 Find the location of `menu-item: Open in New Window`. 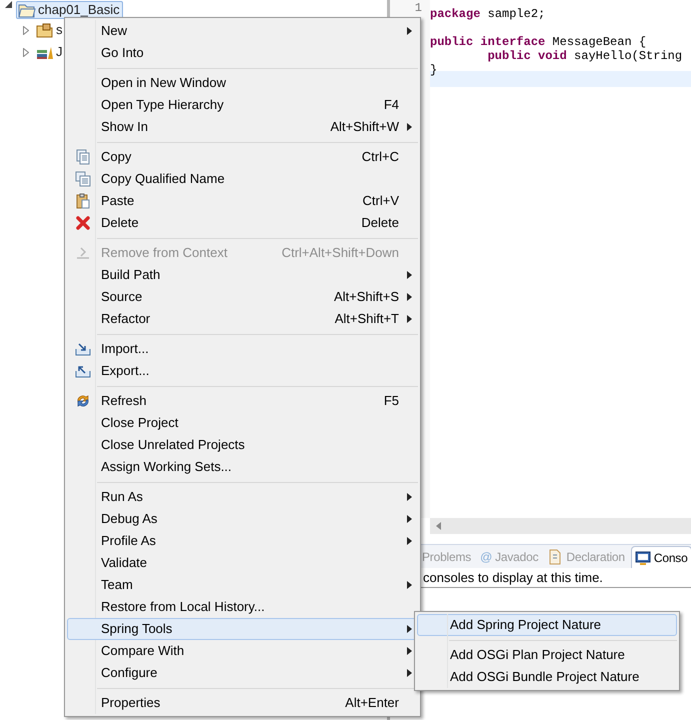

menu-item: Open in New Window is located at coordinates (242, 83).